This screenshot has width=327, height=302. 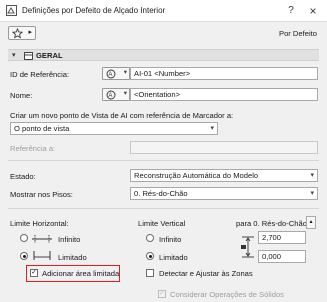 I want to click on name-label: Nome:, so click(x=21, y=95).